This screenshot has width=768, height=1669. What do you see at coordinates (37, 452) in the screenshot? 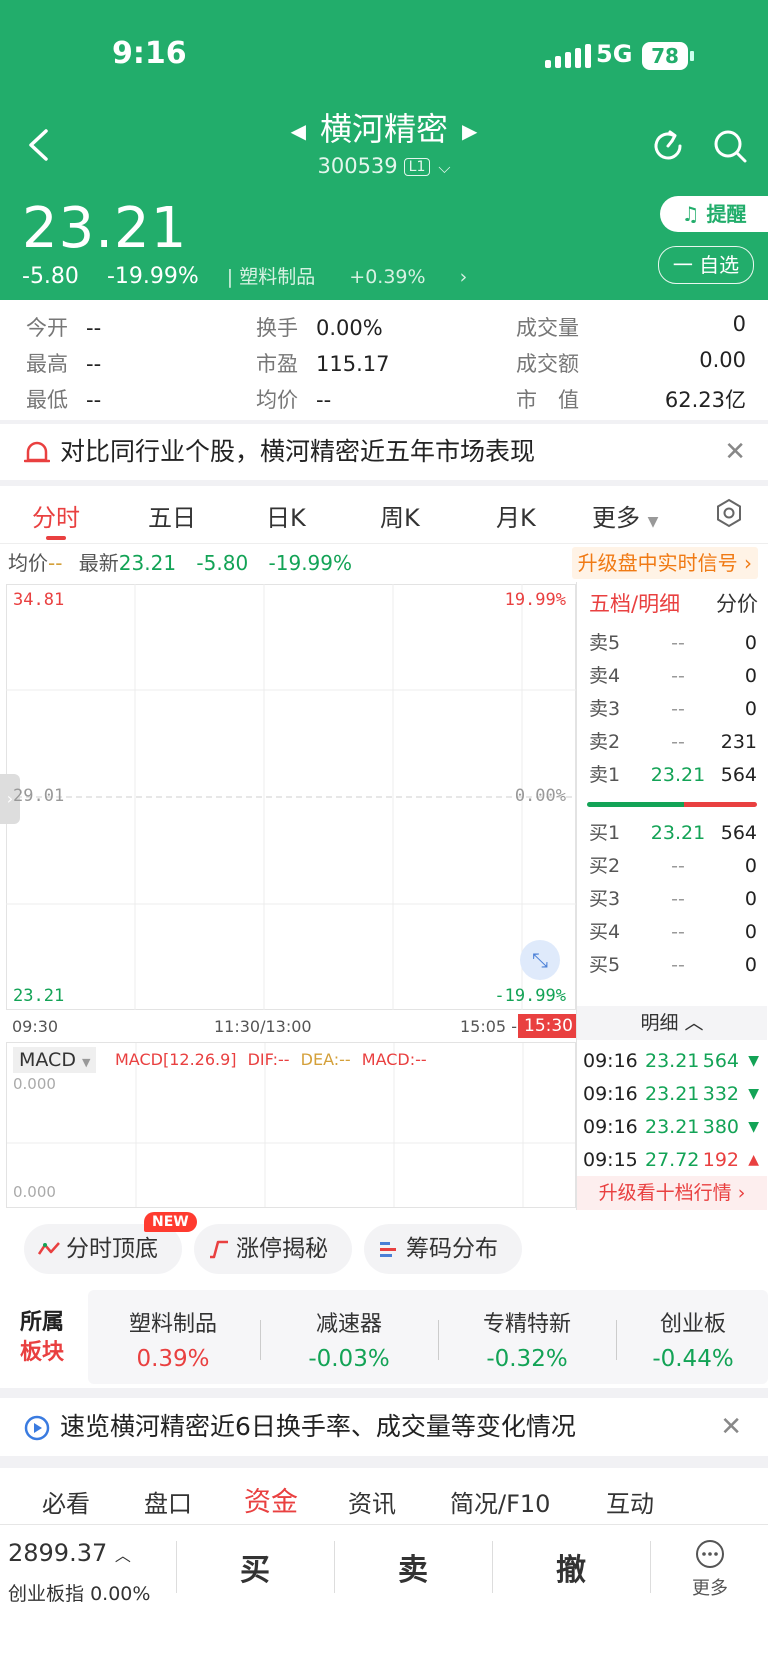
I see `alert-icon` at bounding box center [37, 452].